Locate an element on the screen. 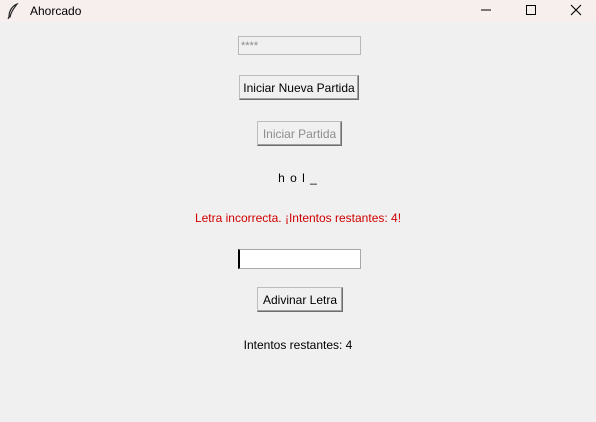 This screenshot has width=596, height=422. letter-input is located at coordinates (299, 259).